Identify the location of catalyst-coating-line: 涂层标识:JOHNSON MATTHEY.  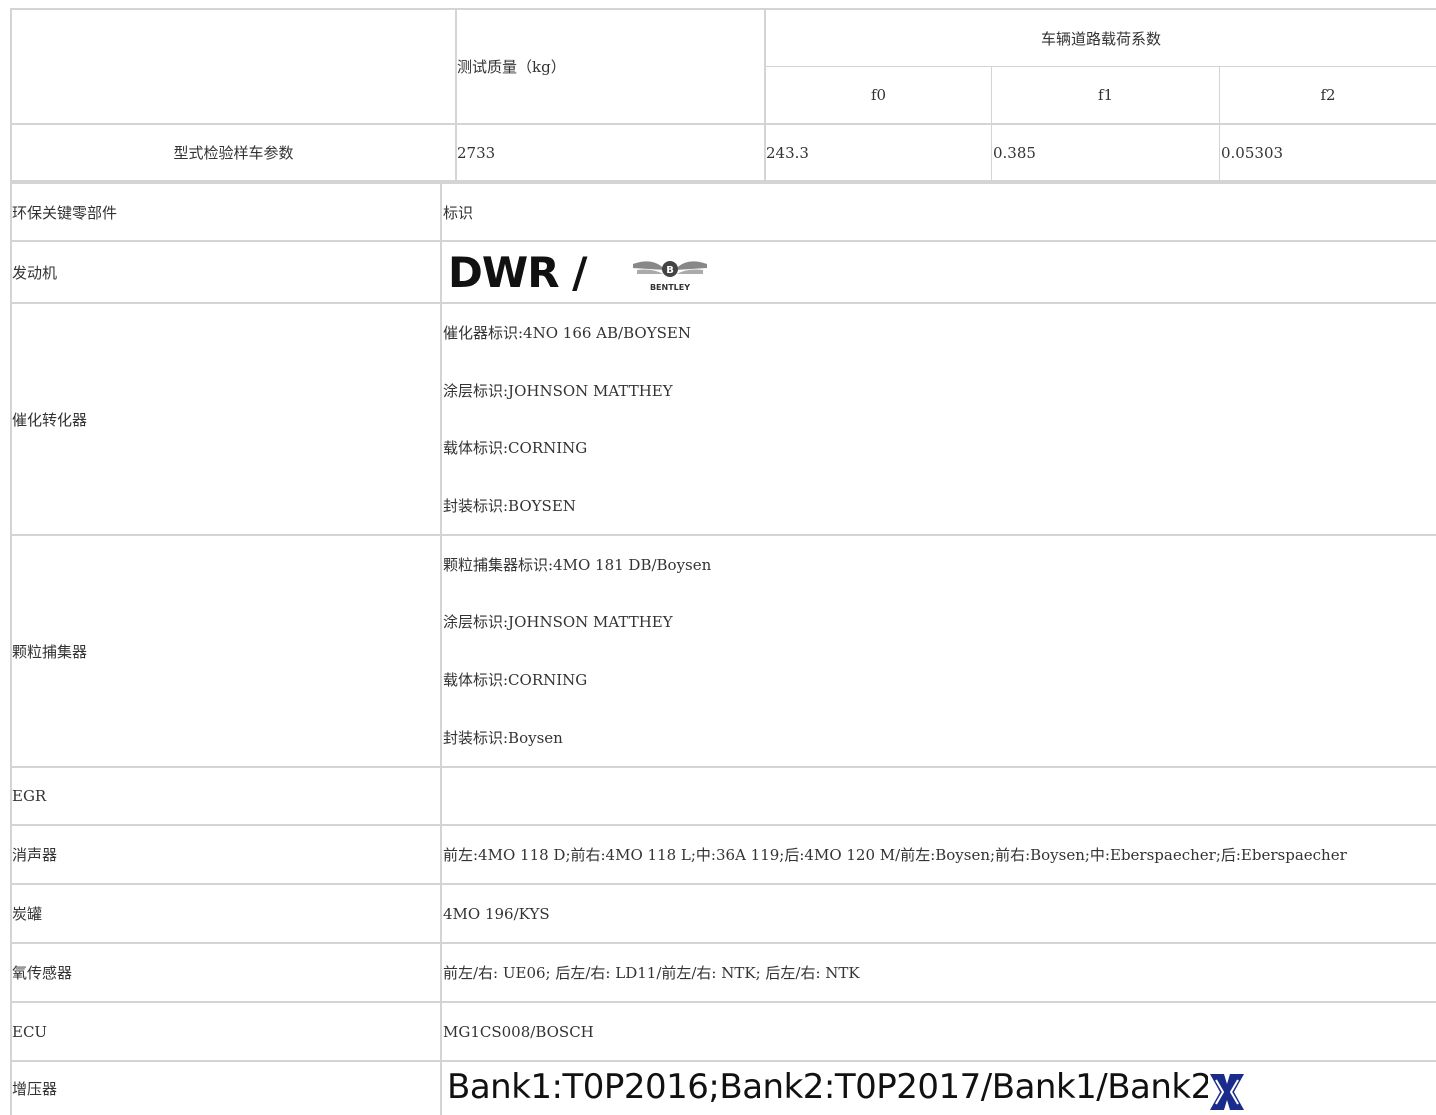
(558, 391).